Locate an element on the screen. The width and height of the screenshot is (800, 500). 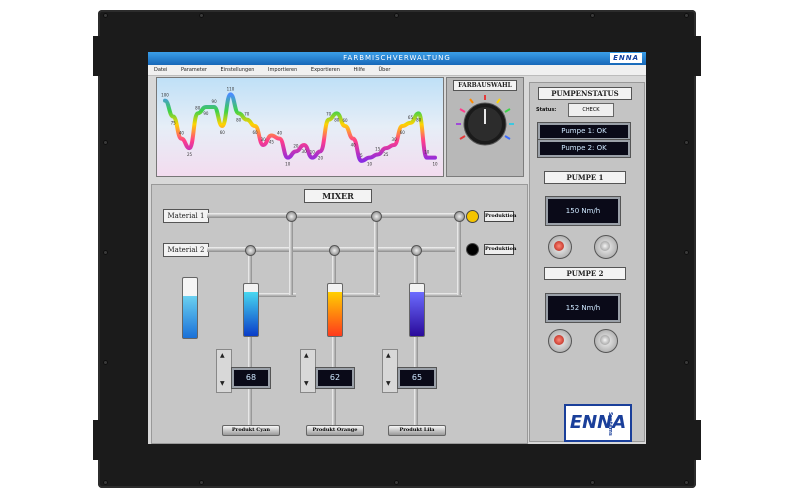
pump-1-status: Pumpe 1: OK is located at coordinates (584, 131).